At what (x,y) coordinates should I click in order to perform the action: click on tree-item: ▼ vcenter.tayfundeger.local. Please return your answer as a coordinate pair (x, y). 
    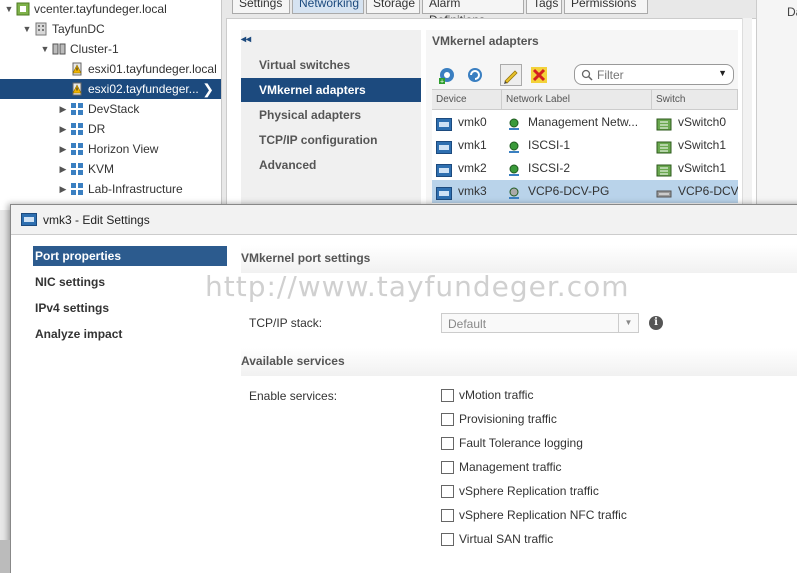
    Looking at the image, I should click on (110, 9).